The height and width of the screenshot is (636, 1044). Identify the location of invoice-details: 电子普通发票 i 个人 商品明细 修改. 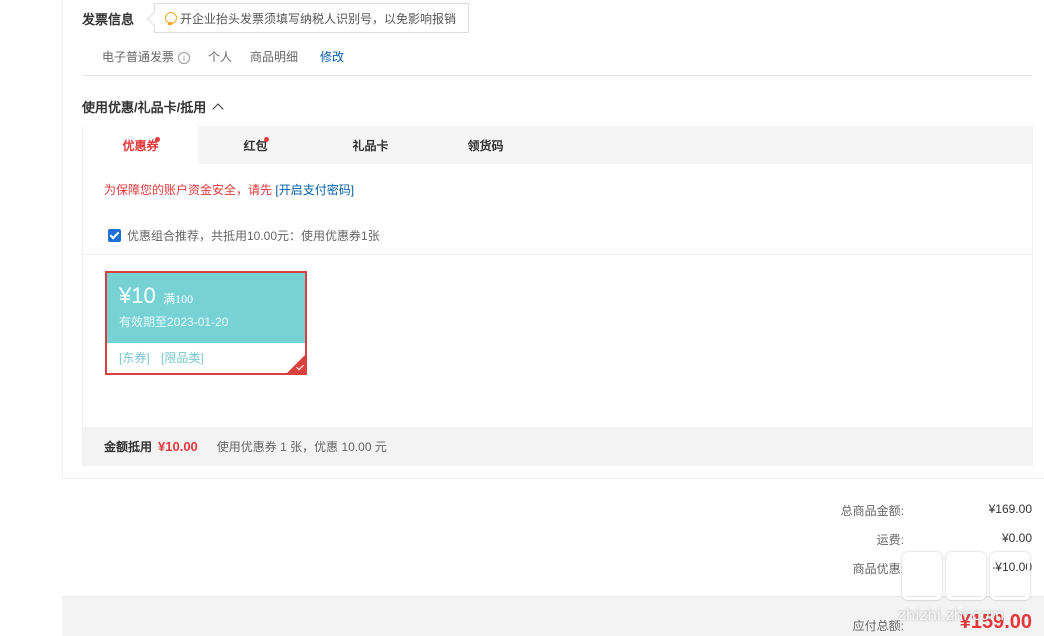
(232, 56).